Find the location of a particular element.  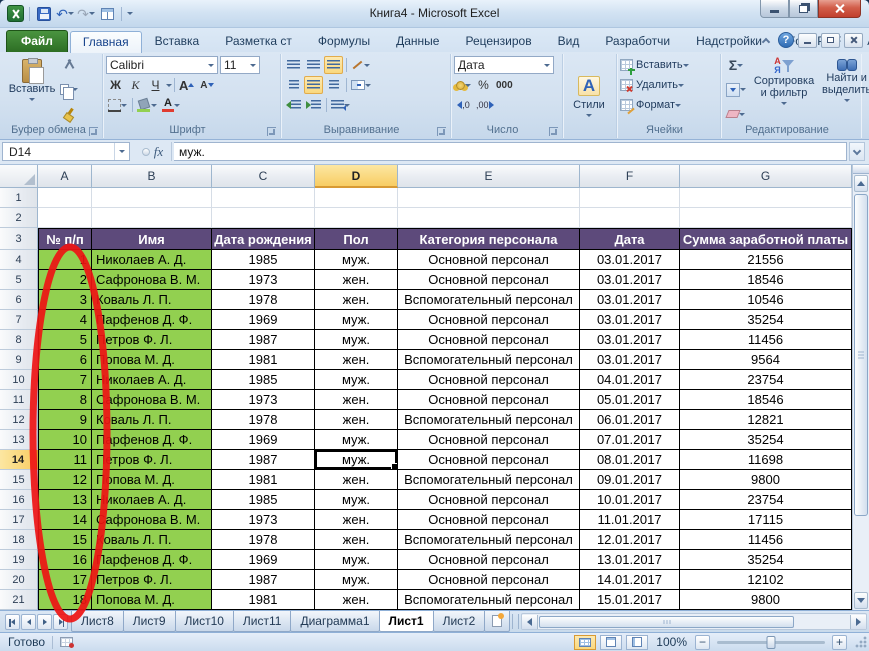

cell-E6: Вспомогательный персонал is located at coordinates (489, 300).